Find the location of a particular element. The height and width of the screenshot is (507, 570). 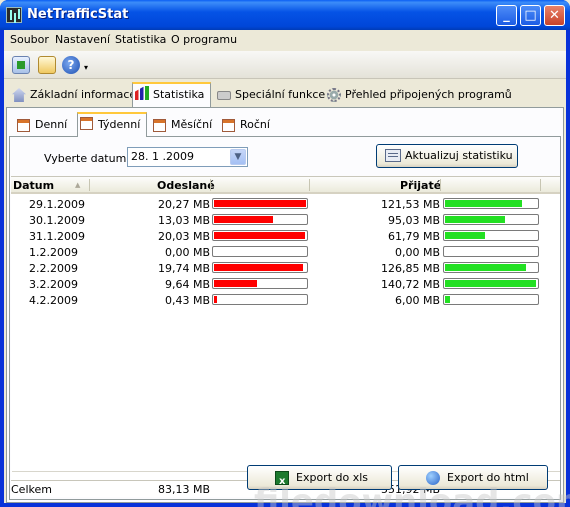

table-row: 4.2.2009 0,43 MB 6,00 MB is located at coordinates (285, 300).